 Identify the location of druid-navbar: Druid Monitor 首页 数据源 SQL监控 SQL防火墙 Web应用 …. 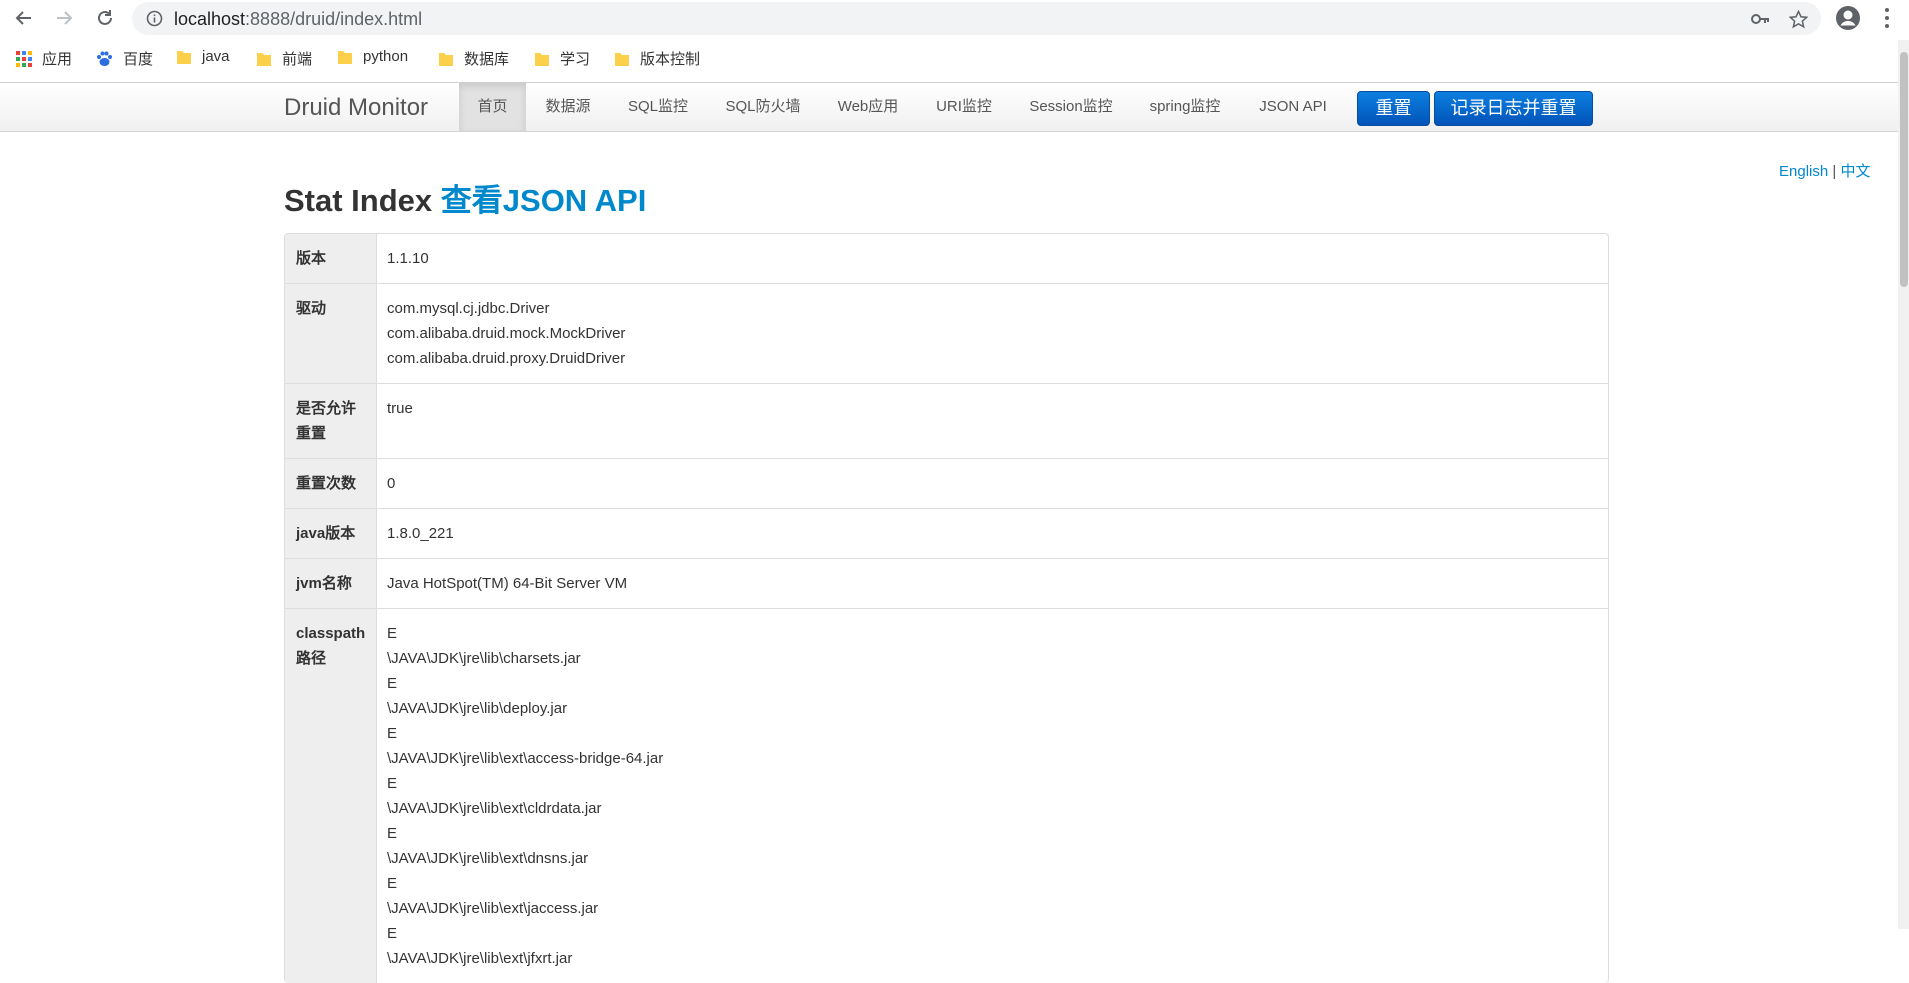
(954, 107).